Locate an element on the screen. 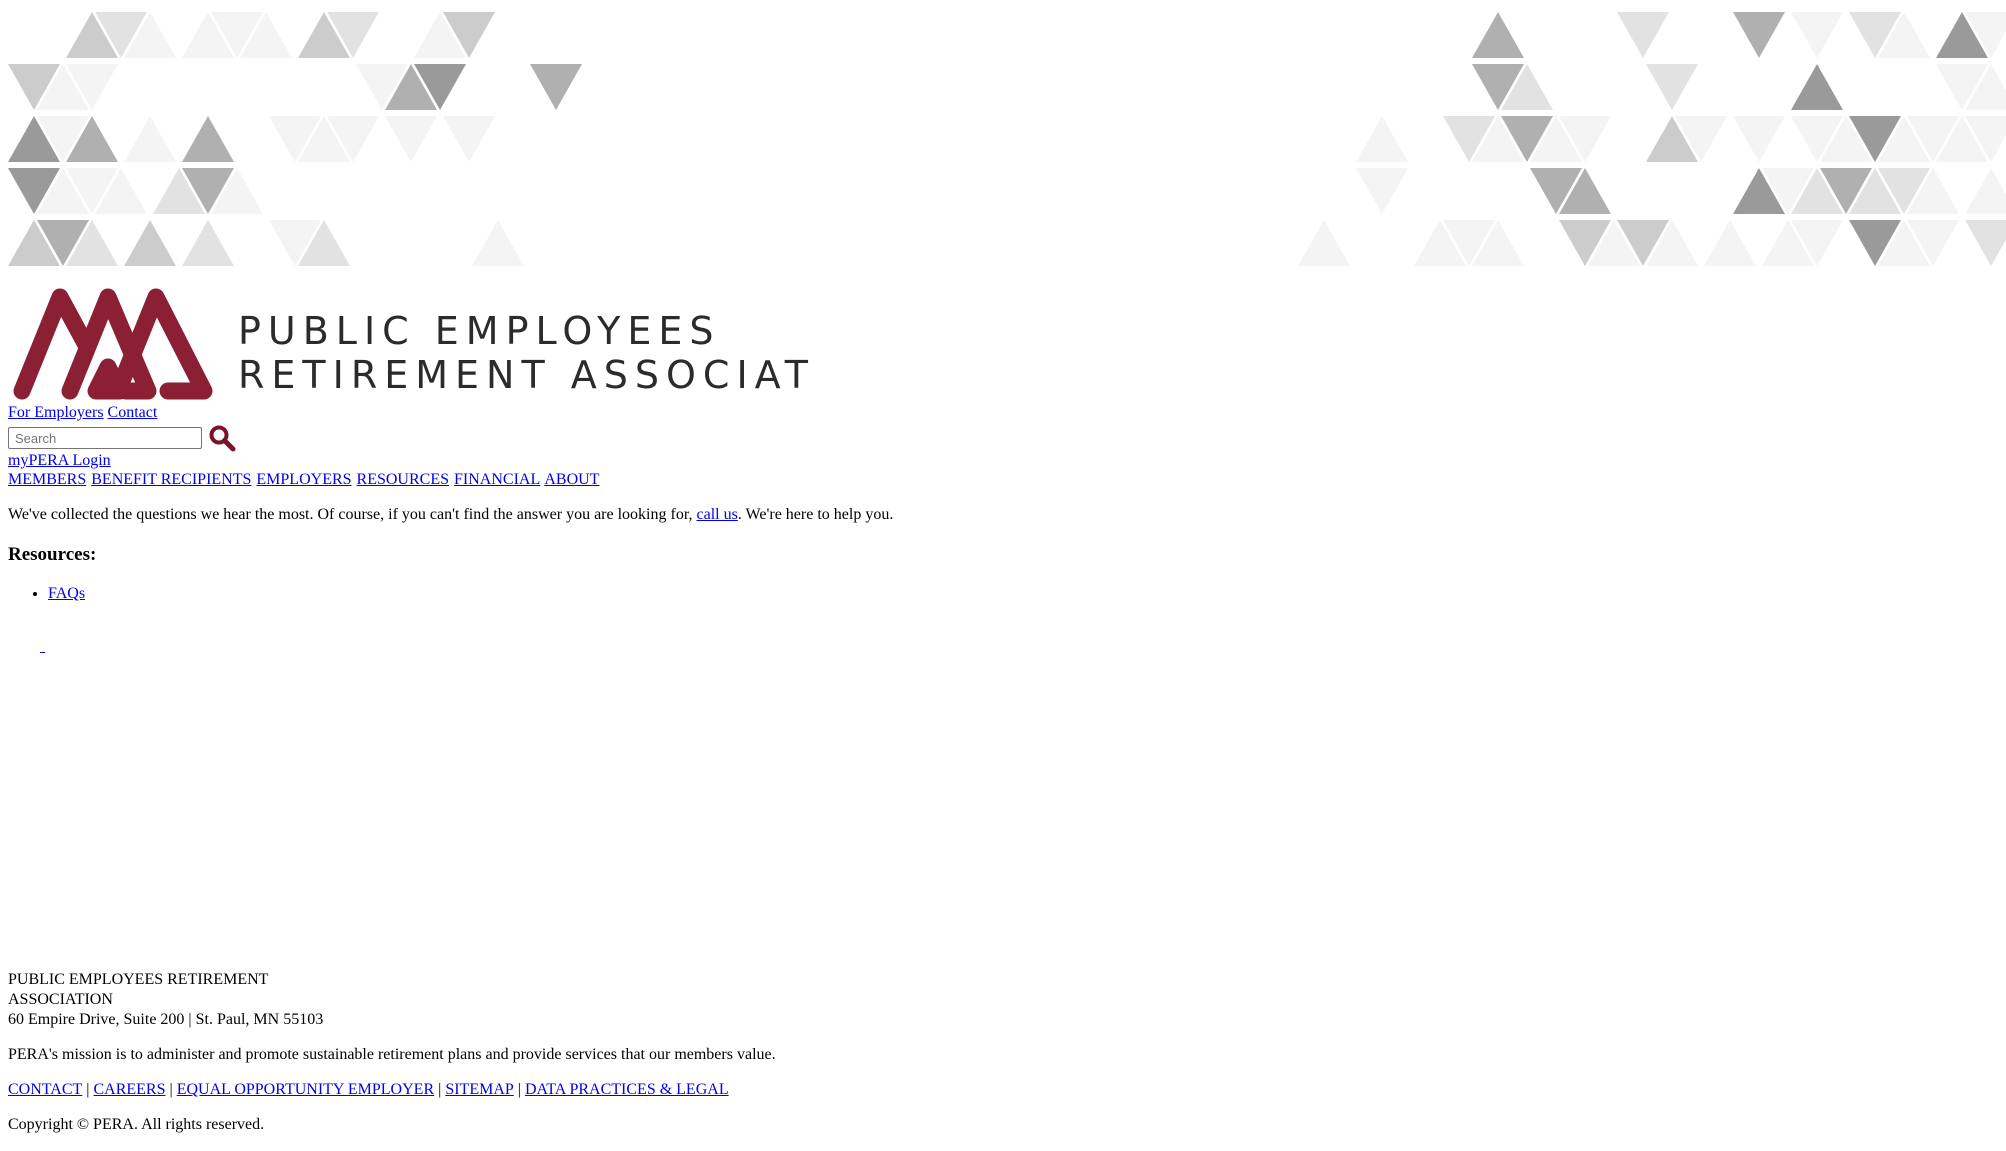  search-bar is located at coordinates (122, 438).